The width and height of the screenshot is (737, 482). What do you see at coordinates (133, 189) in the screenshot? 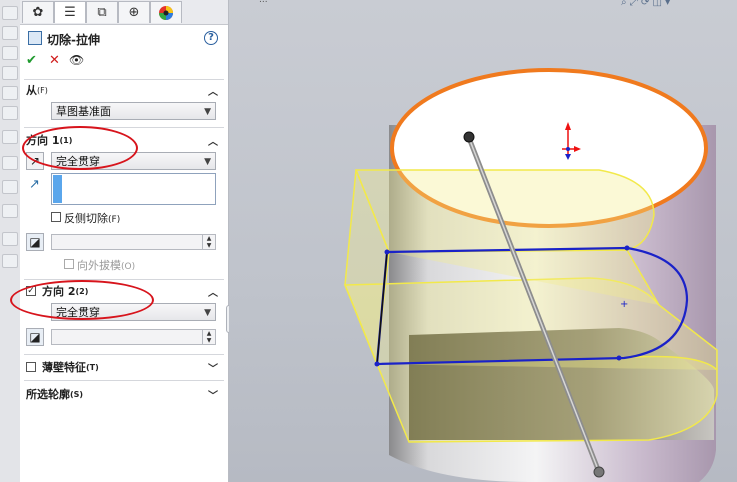
I see `direction-vector-field` at bounding box center [133, 189].